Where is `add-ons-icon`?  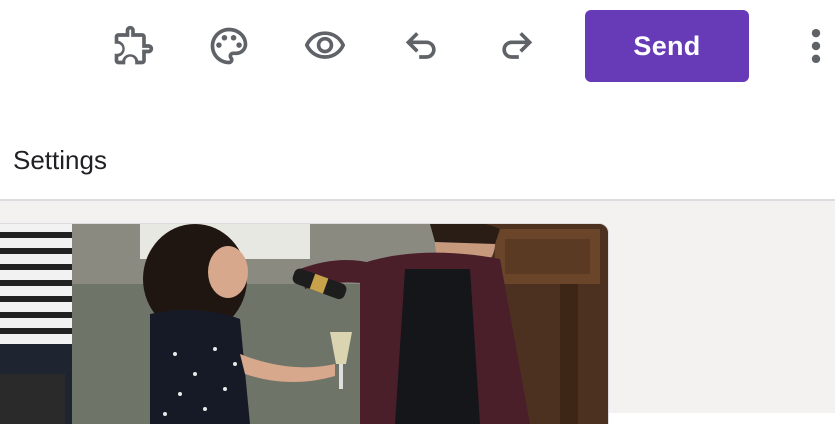
add-ons-icon is located at coordinates (133, 46).